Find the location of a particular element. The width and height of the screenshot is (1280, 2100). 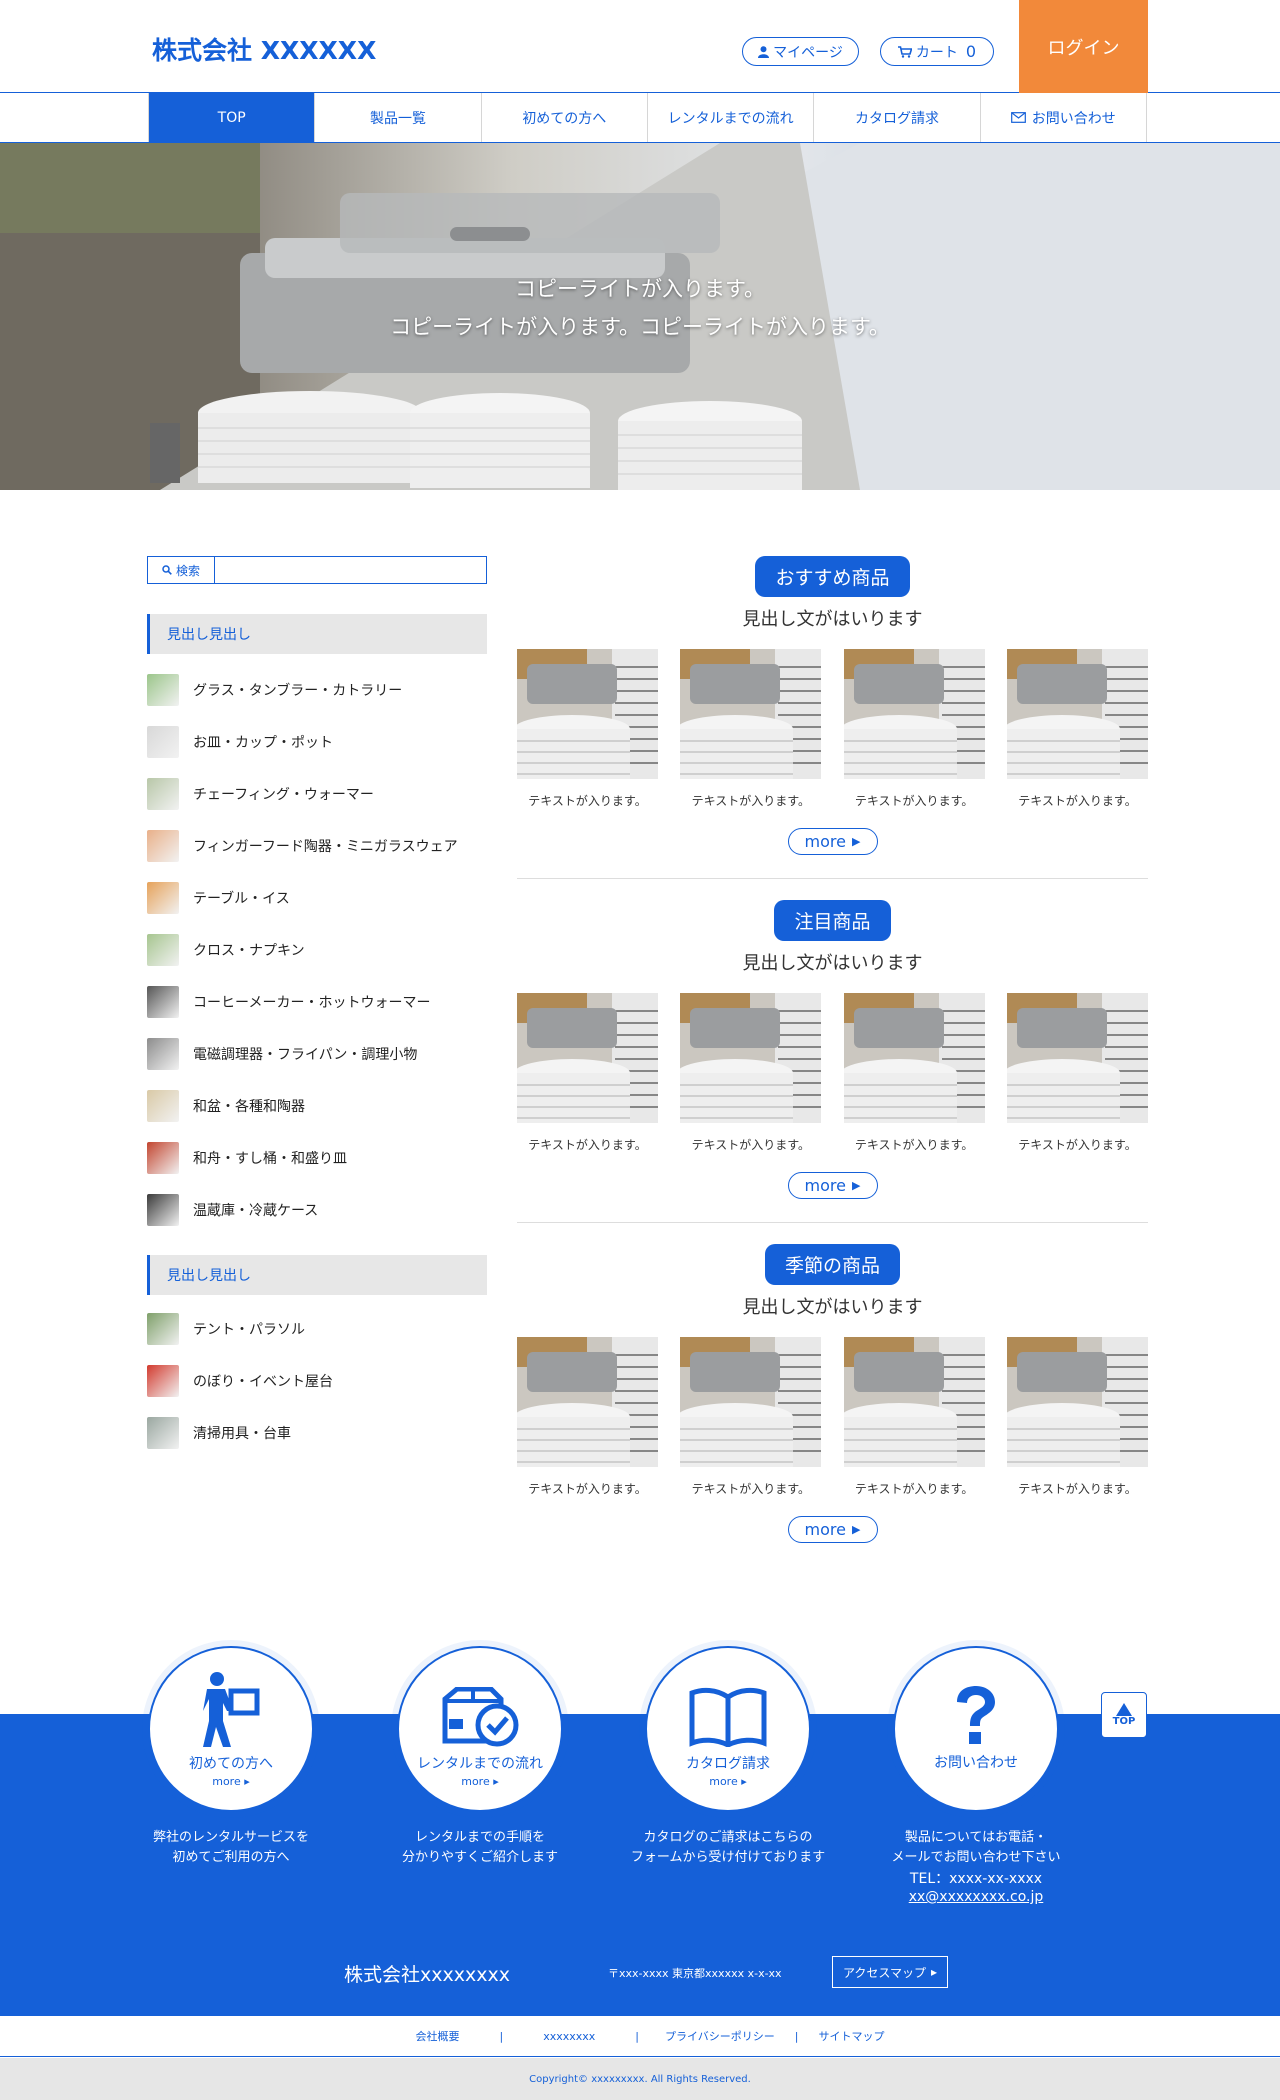

footer-card-contact: お問い合わせ is located at coordinates (976, 1729).